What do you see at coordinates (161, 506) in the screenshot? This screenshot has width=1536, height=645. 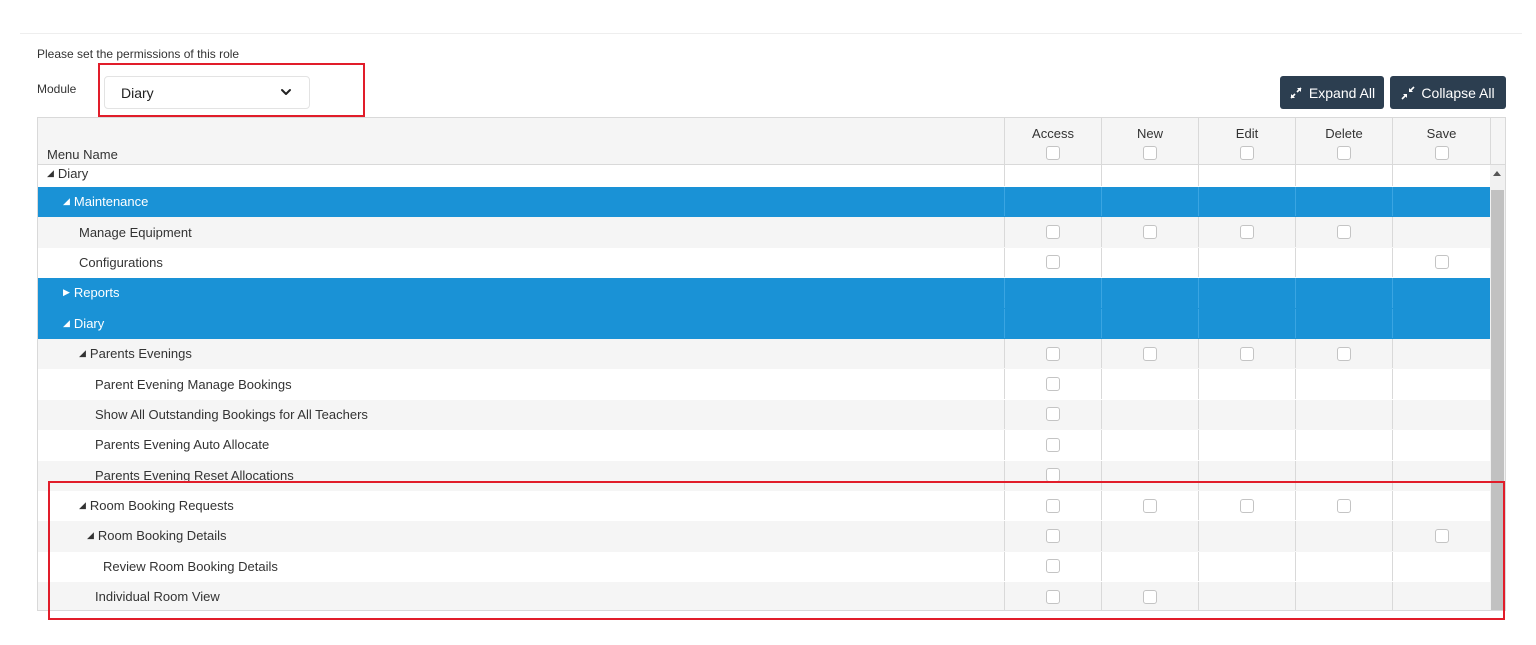 I see `menu-name-label: Room Booking Requests` at bounding box center [161, 506].